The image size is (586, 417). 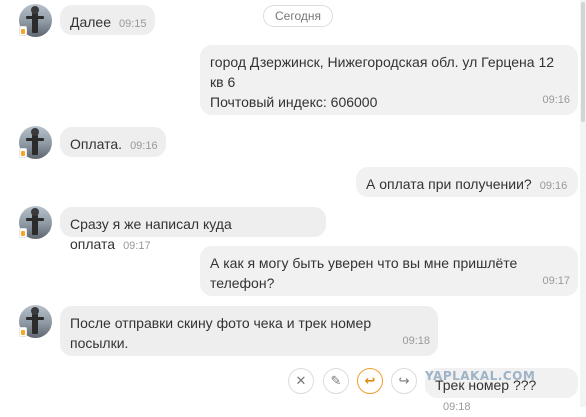 What do you see at coordinates (193, 229) in the screenshot?
I see `message-bubble-incoming: Сразу я же написал куда оплата 09:17` at bounding box center [193, 229].